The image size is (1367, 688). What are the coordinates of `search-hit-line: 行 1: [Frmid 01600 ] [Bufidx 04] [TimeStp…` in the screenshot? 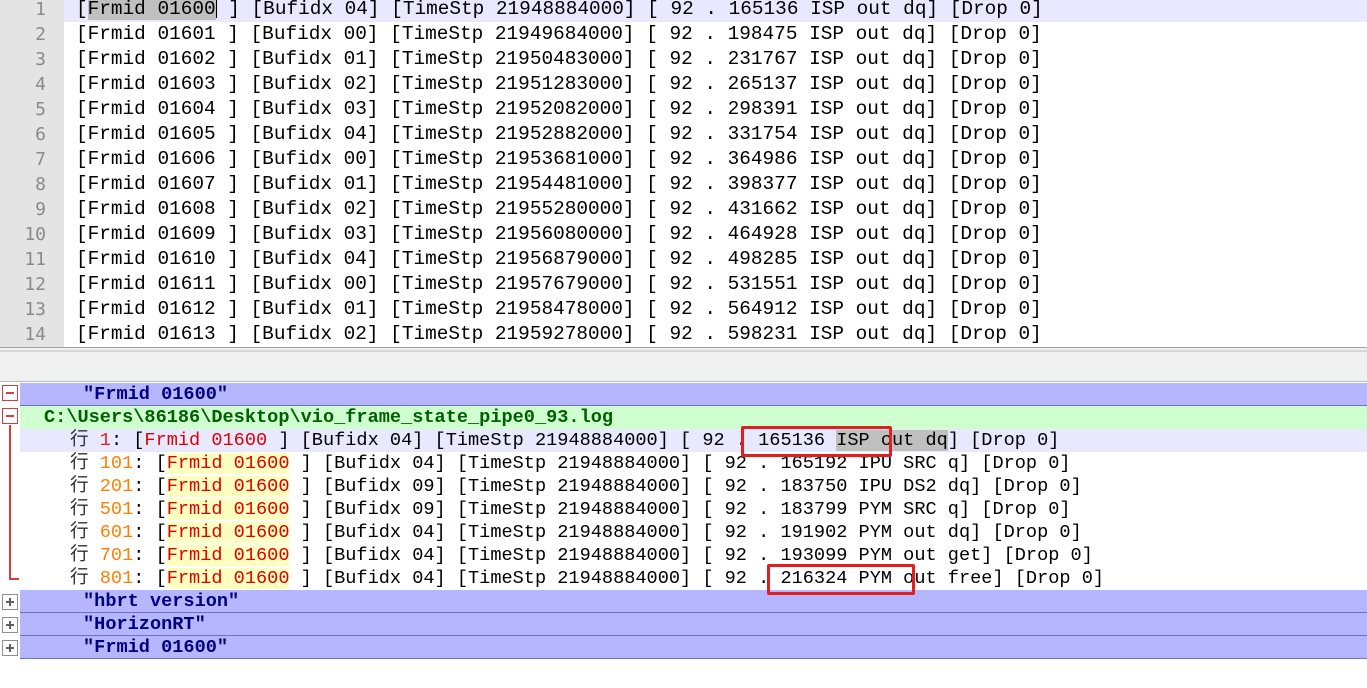 It's located at (693, 440).